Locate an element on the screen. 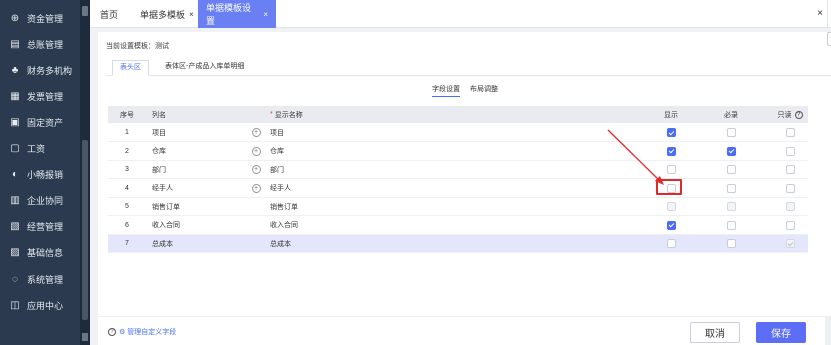 The image size is (831, 345). basic-info-icon: ▨ is located at coordinates (15, 253).